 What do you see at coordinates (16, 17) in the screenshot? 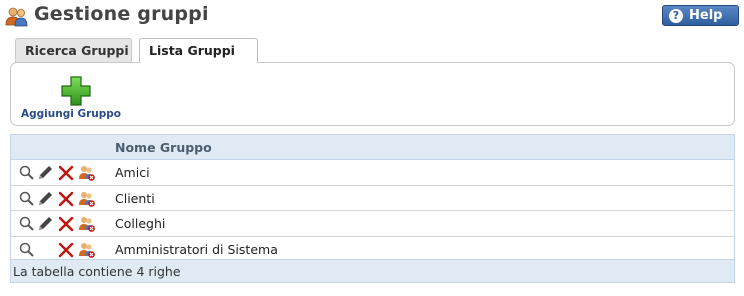
I see `users-icon` at bounding box center [16, 17].